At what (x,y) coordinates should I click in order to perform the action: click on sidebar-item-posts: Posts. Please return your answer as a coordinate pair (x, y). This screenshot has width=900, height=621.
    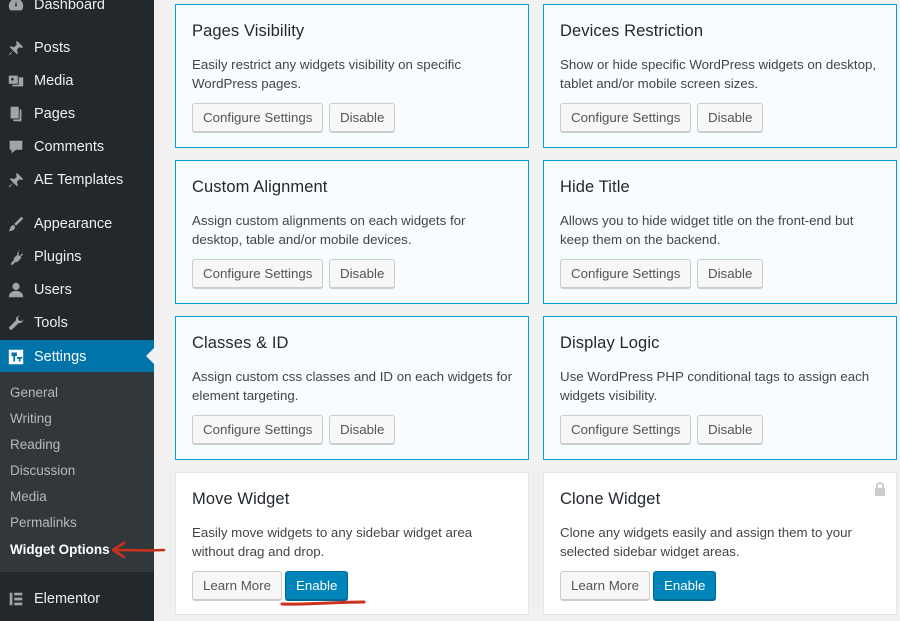
    Looking at the image, I should click on (77, 47).